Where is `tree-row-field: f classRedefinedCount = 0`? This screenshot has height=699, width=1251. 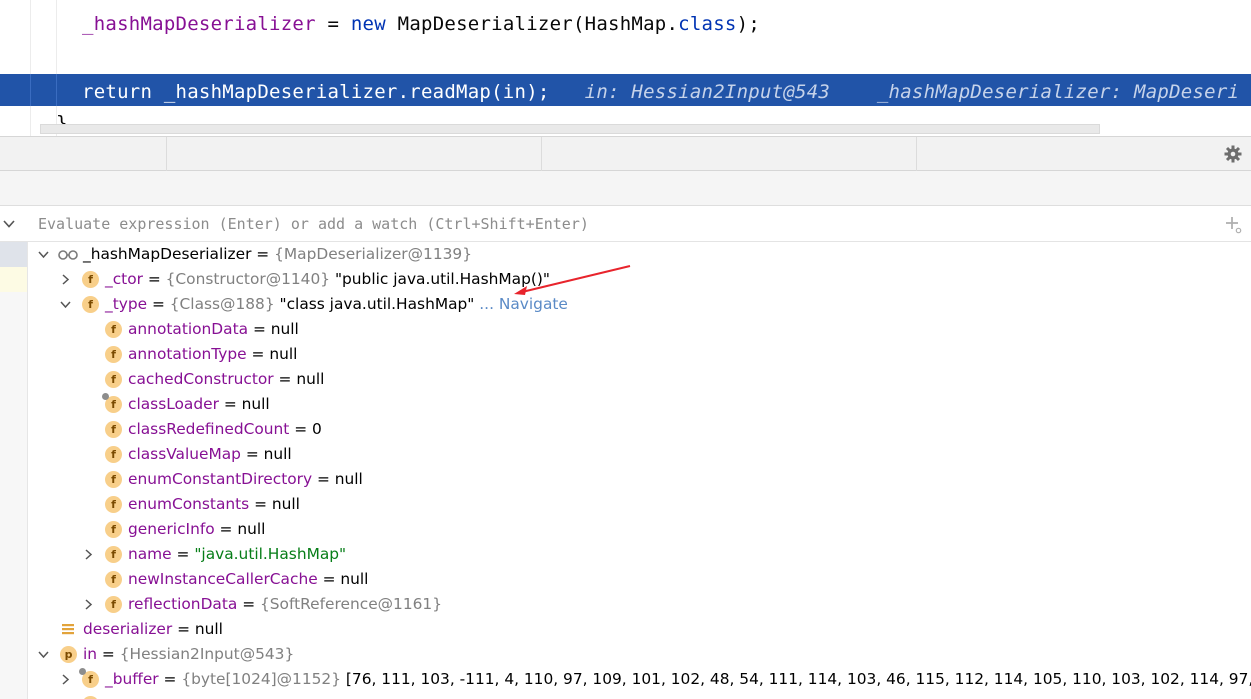 tree-row-field: f classRedefinedCount = 0 is located at coordinates (639, 429).